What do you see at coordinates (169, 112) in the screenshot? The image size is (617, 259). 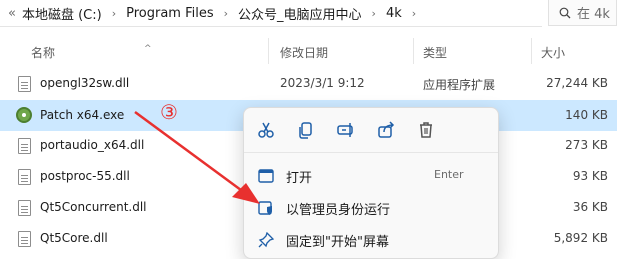 I see `step-number-annotation: ③` at bounding box center [169, 112].